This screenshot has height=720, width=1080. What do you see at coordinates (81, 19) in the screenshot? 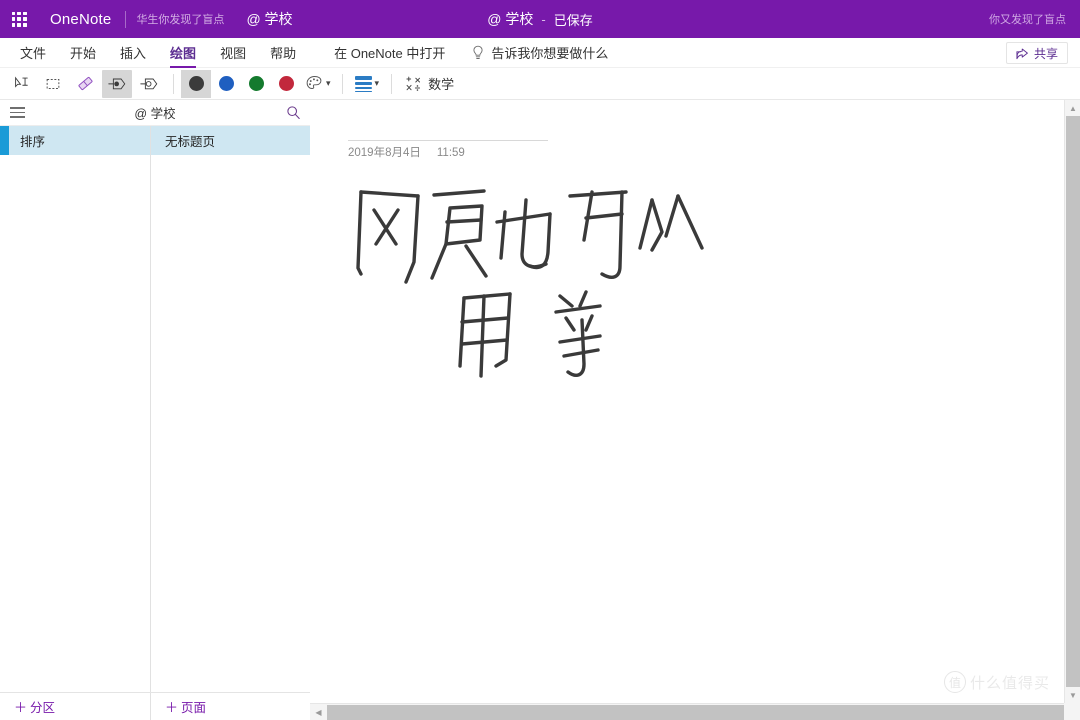
I see `app-name-label: OneNote` at bounding box center [81, 19].